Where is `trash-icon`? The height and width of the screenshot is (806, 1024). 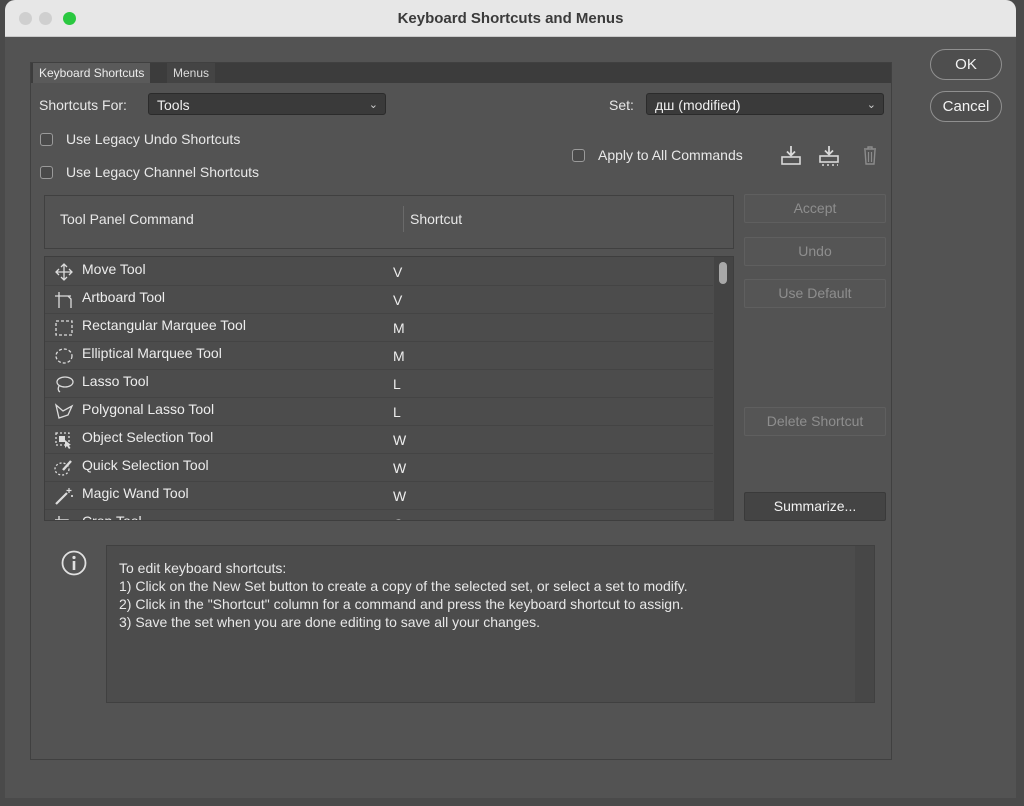 trash-icon is located at coordinates (870, 155).